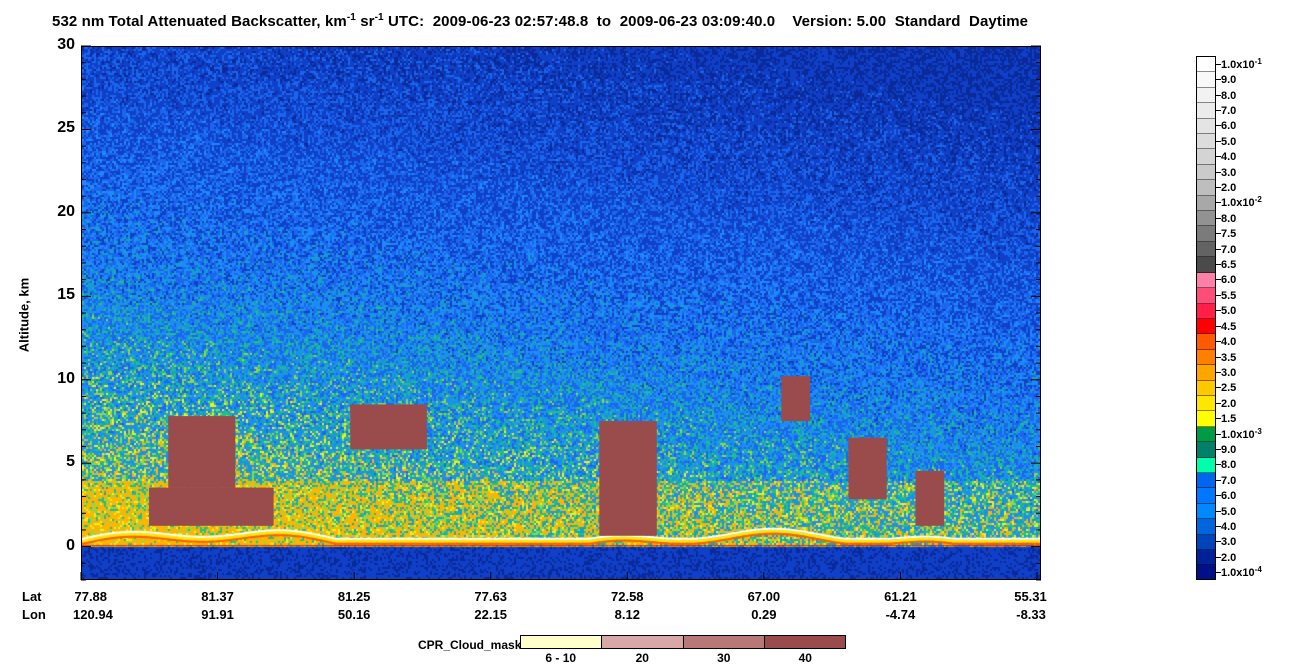 The width and height of the screenshot is (1300, 667). I want to click on x-tick-label: -8.33, so click(1031, 614).